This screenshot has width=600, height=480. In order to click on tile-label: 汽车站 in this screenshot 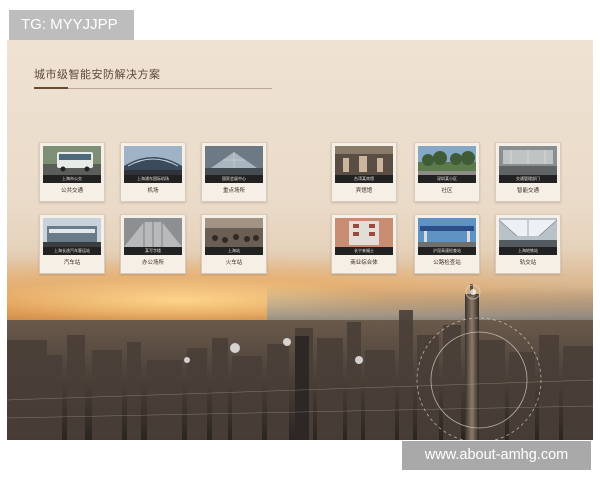, I will do `click(72, 263)`.